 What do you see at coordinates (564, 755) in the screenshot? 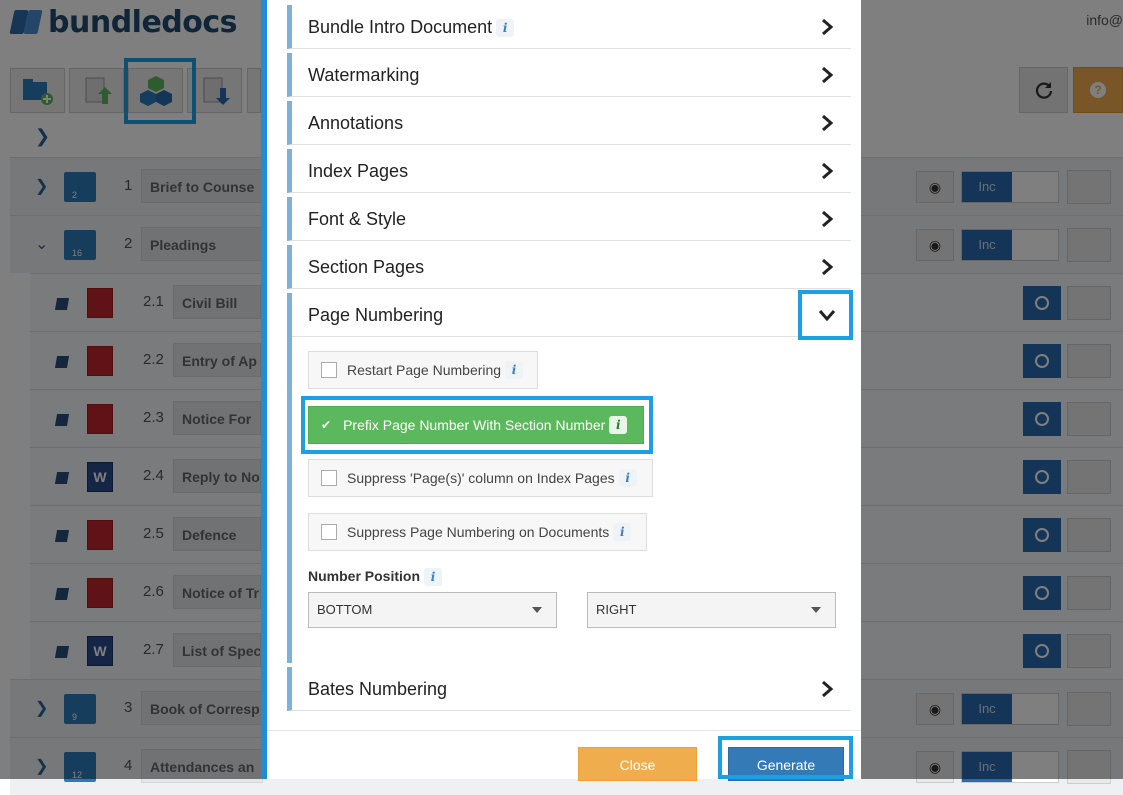
I see `modal-footer: Close Generate` at bounding box center [564, 755].